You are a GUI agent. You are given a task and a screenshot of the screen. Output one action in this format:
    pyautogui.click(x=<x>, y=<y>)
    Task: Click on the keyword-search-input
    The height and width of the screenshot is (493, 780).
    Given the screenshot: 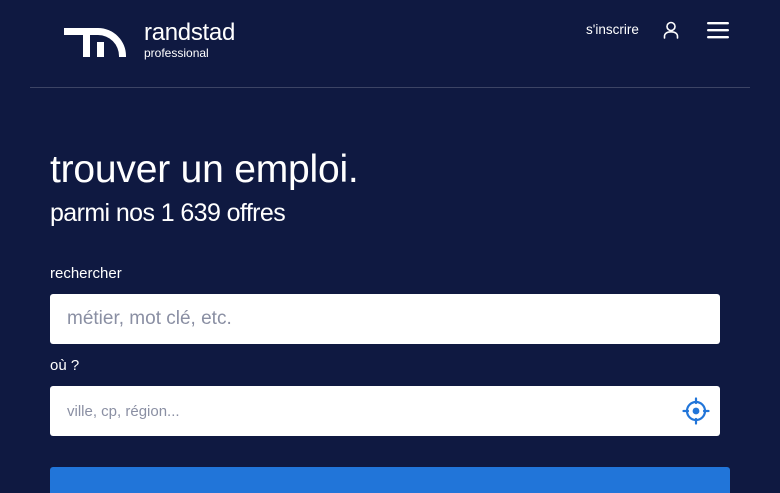 What is the action you would take?
    pyautogui.click(x=385, y=319)
    